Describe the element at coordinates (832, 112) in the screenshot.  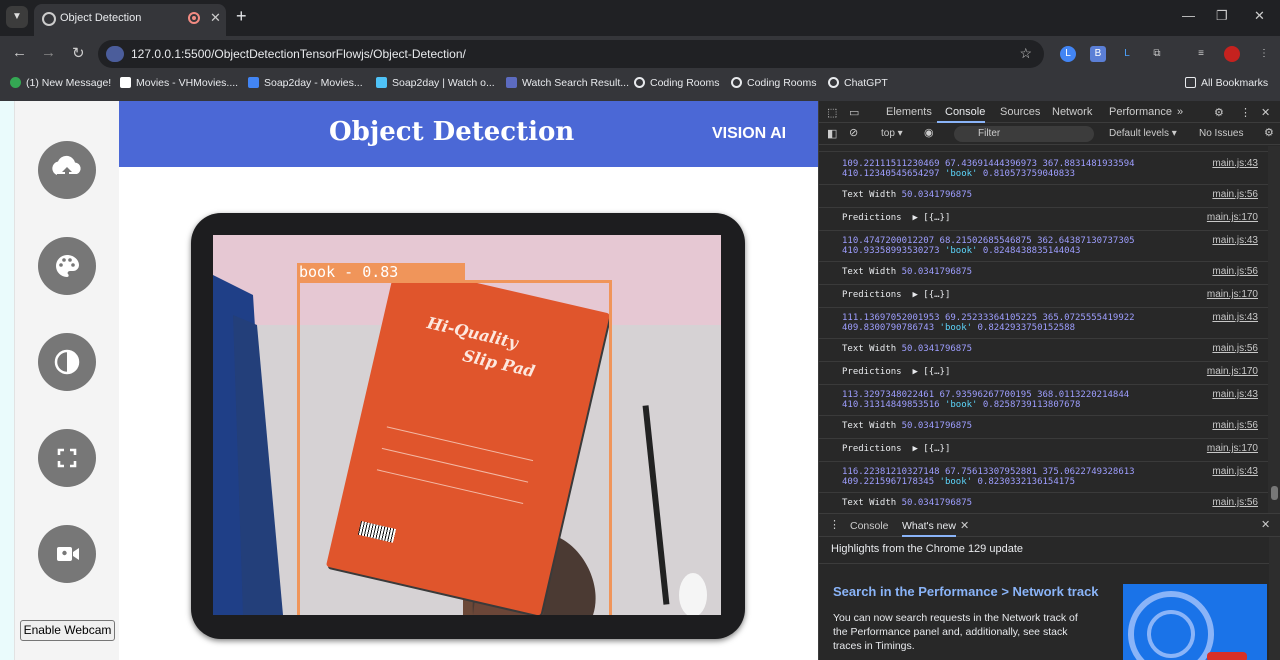
I see `inspect-icon: ⬚` at that location.